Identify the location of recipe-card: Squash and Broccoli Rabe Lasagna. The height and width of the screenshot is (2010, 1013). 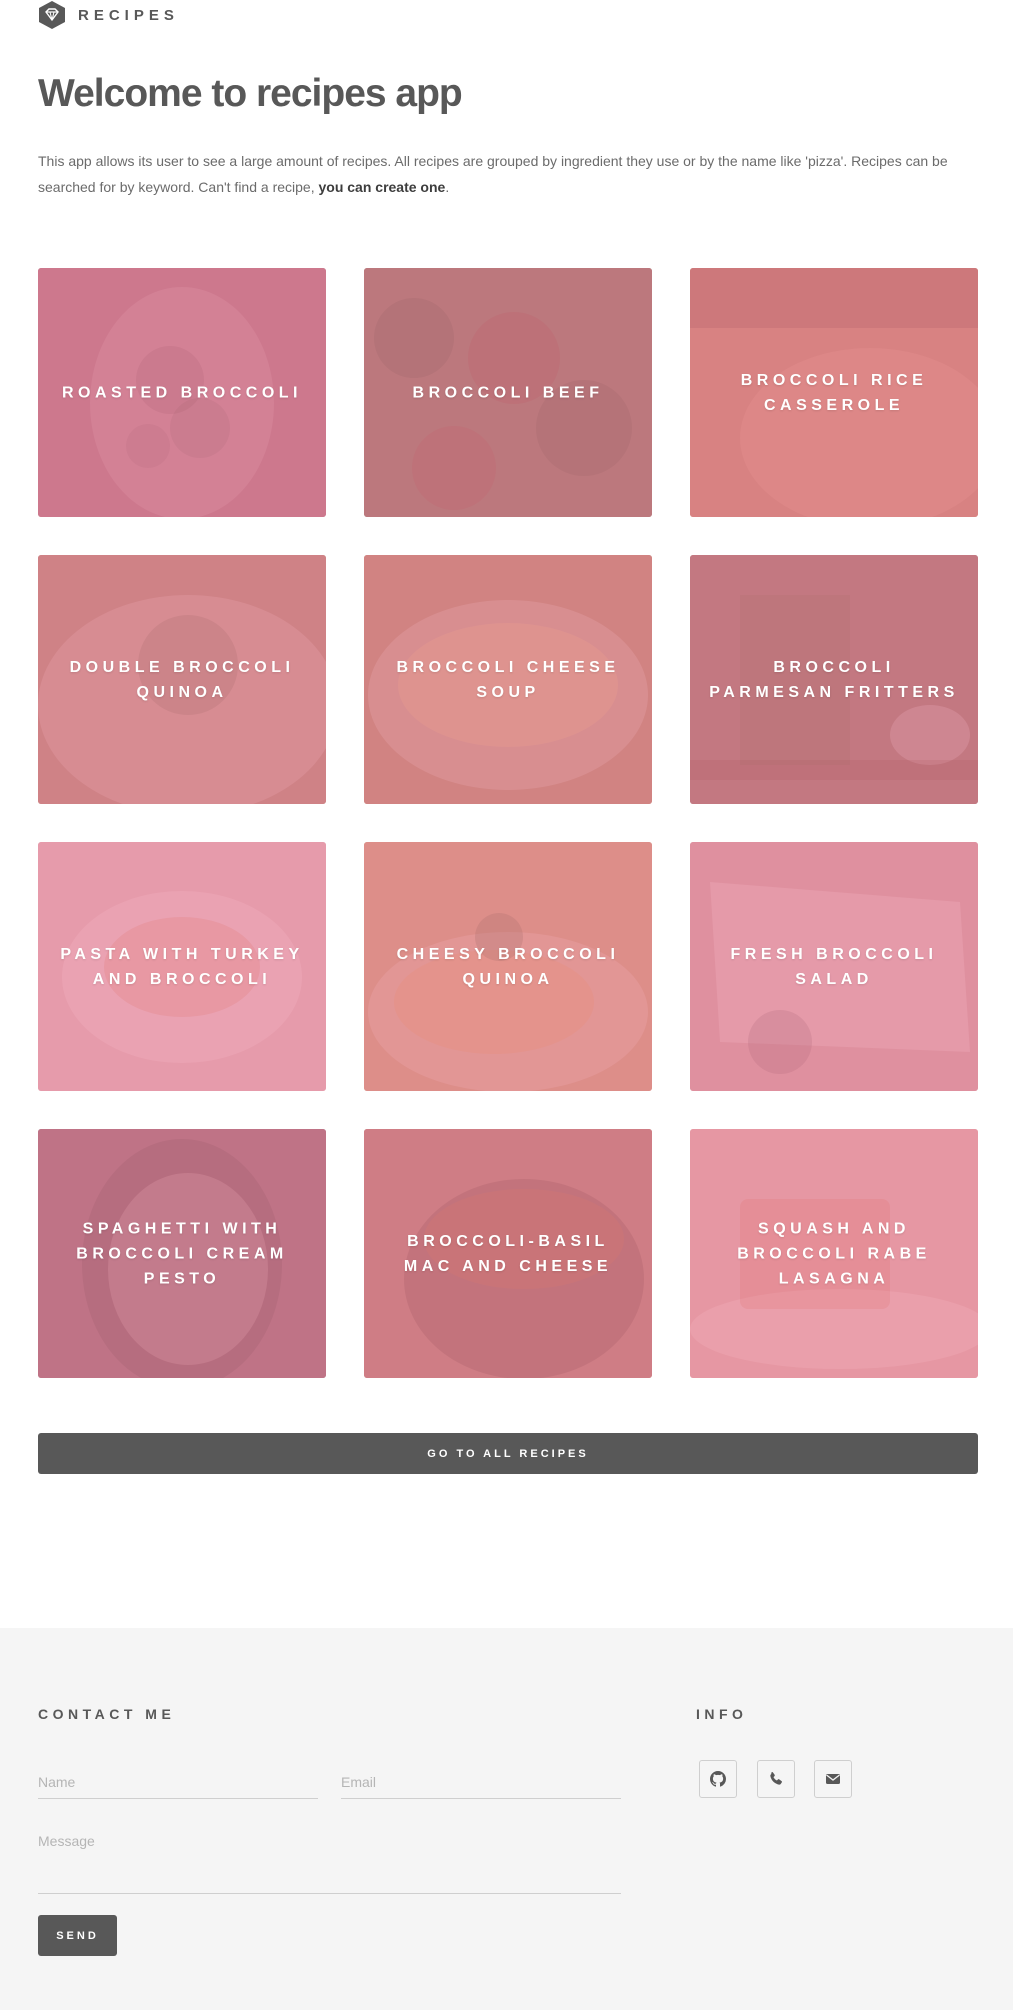
(834, 1253).